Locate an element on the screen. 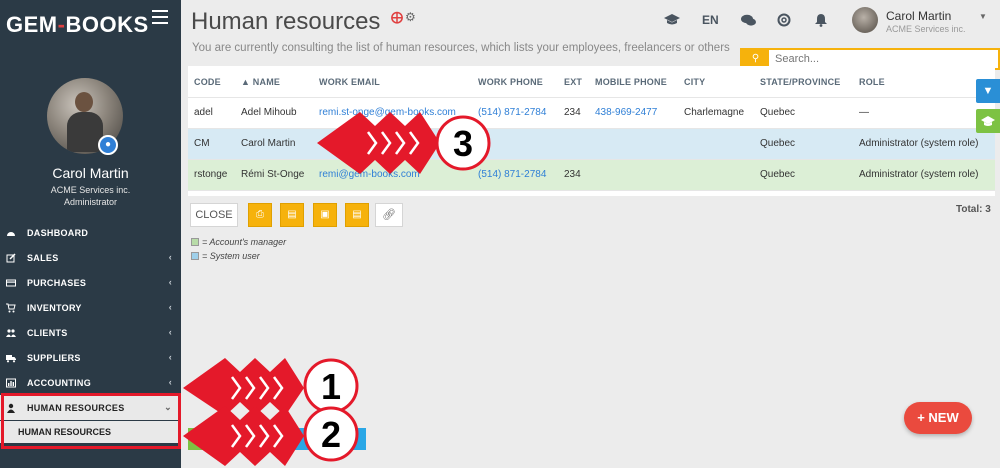 The image size is (1000, 468). legend-system-user: = System user is located at coordinates (225, 256).